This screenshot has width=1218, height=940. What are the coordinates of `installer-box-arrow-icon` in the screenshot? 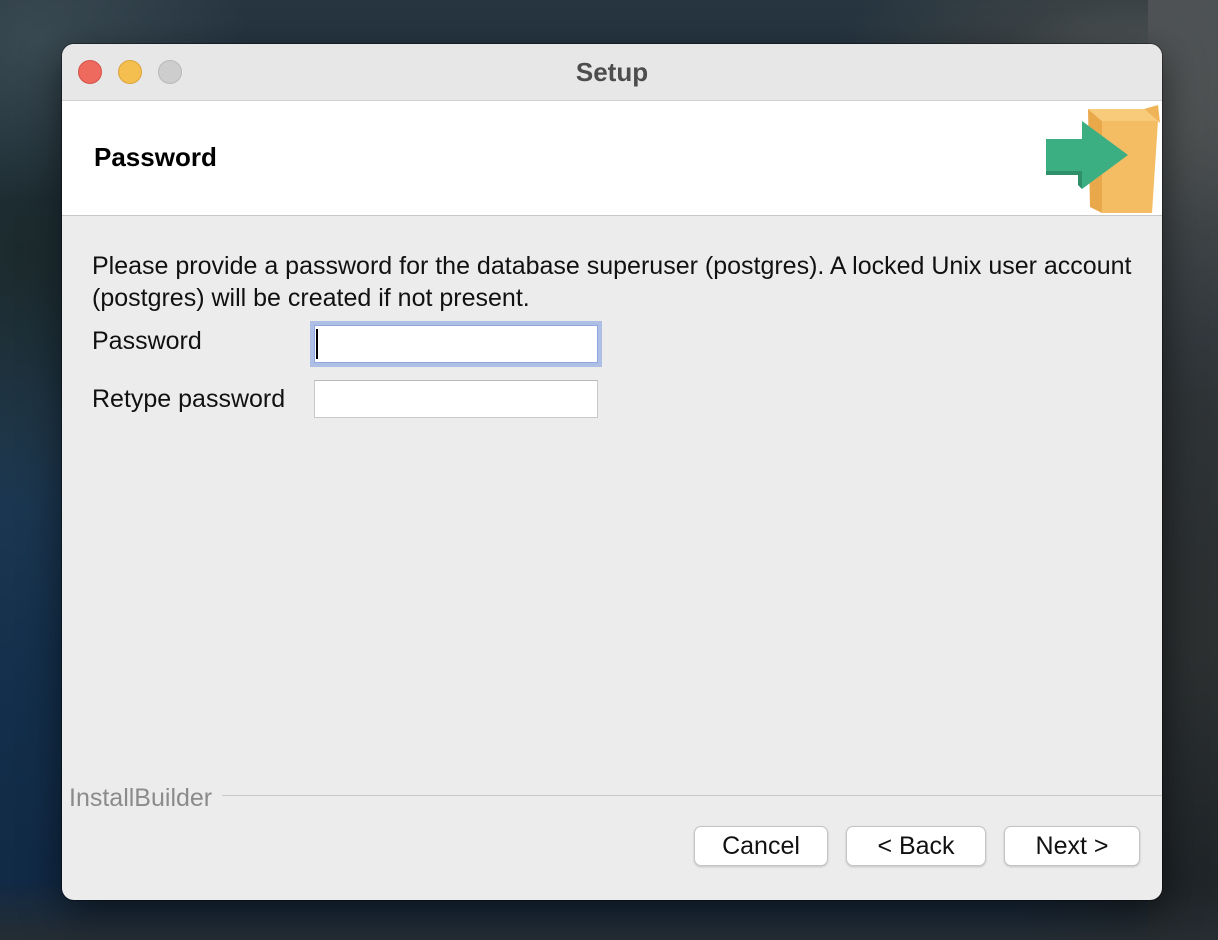 It's located at (1103, 159).